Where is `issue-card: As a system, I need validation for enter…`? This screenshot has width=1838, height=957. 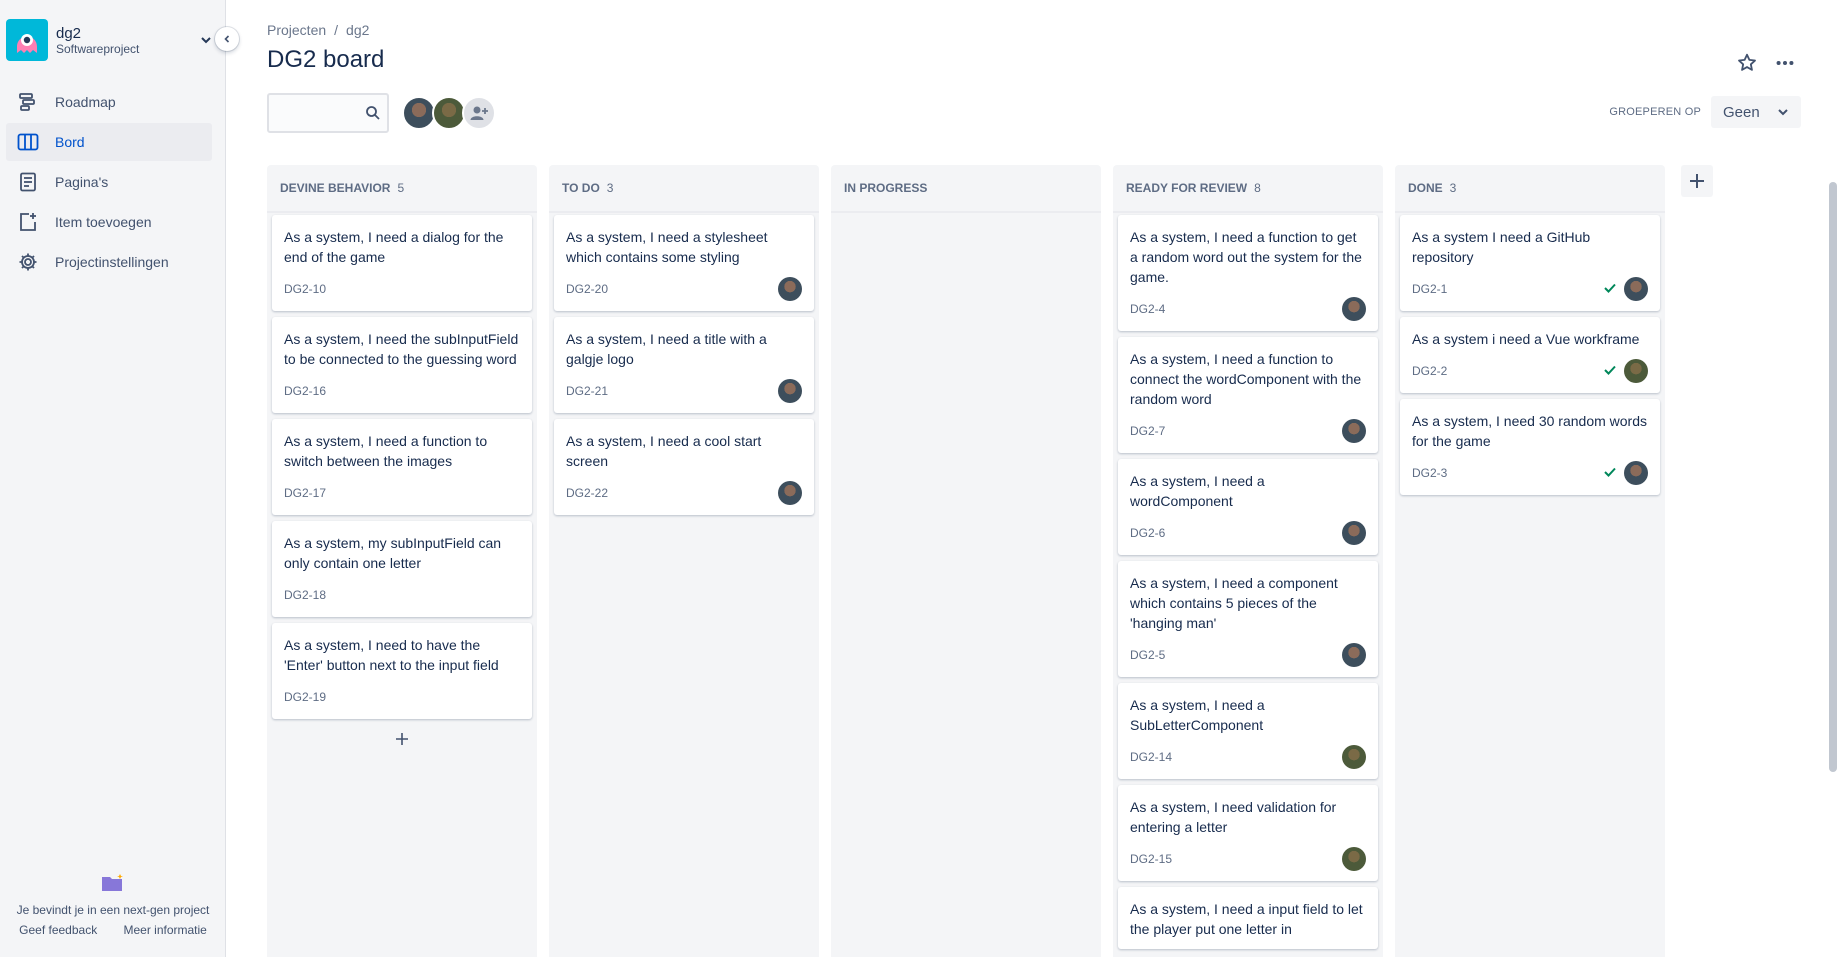 issue-card: As a system, I need validation for enter… is located at coordinates (1248, 833).